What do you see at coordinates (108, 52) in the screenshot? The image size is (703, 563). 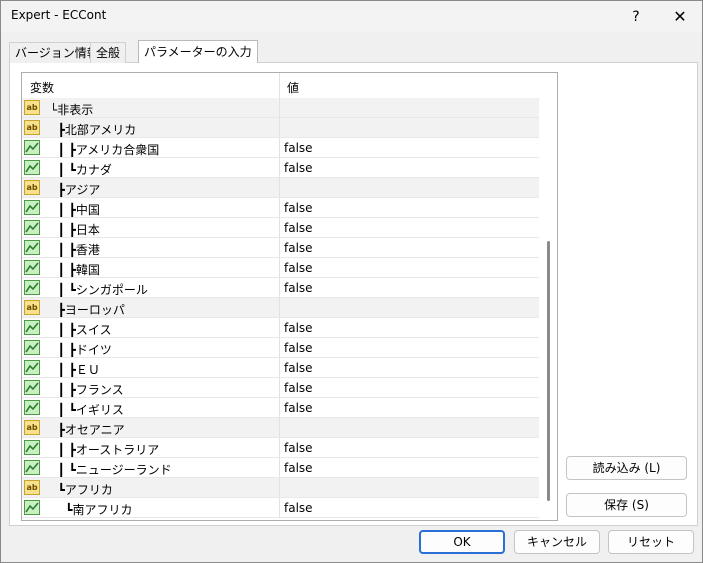 I see `tab-general: 全般` at bounding box center [108, 52].